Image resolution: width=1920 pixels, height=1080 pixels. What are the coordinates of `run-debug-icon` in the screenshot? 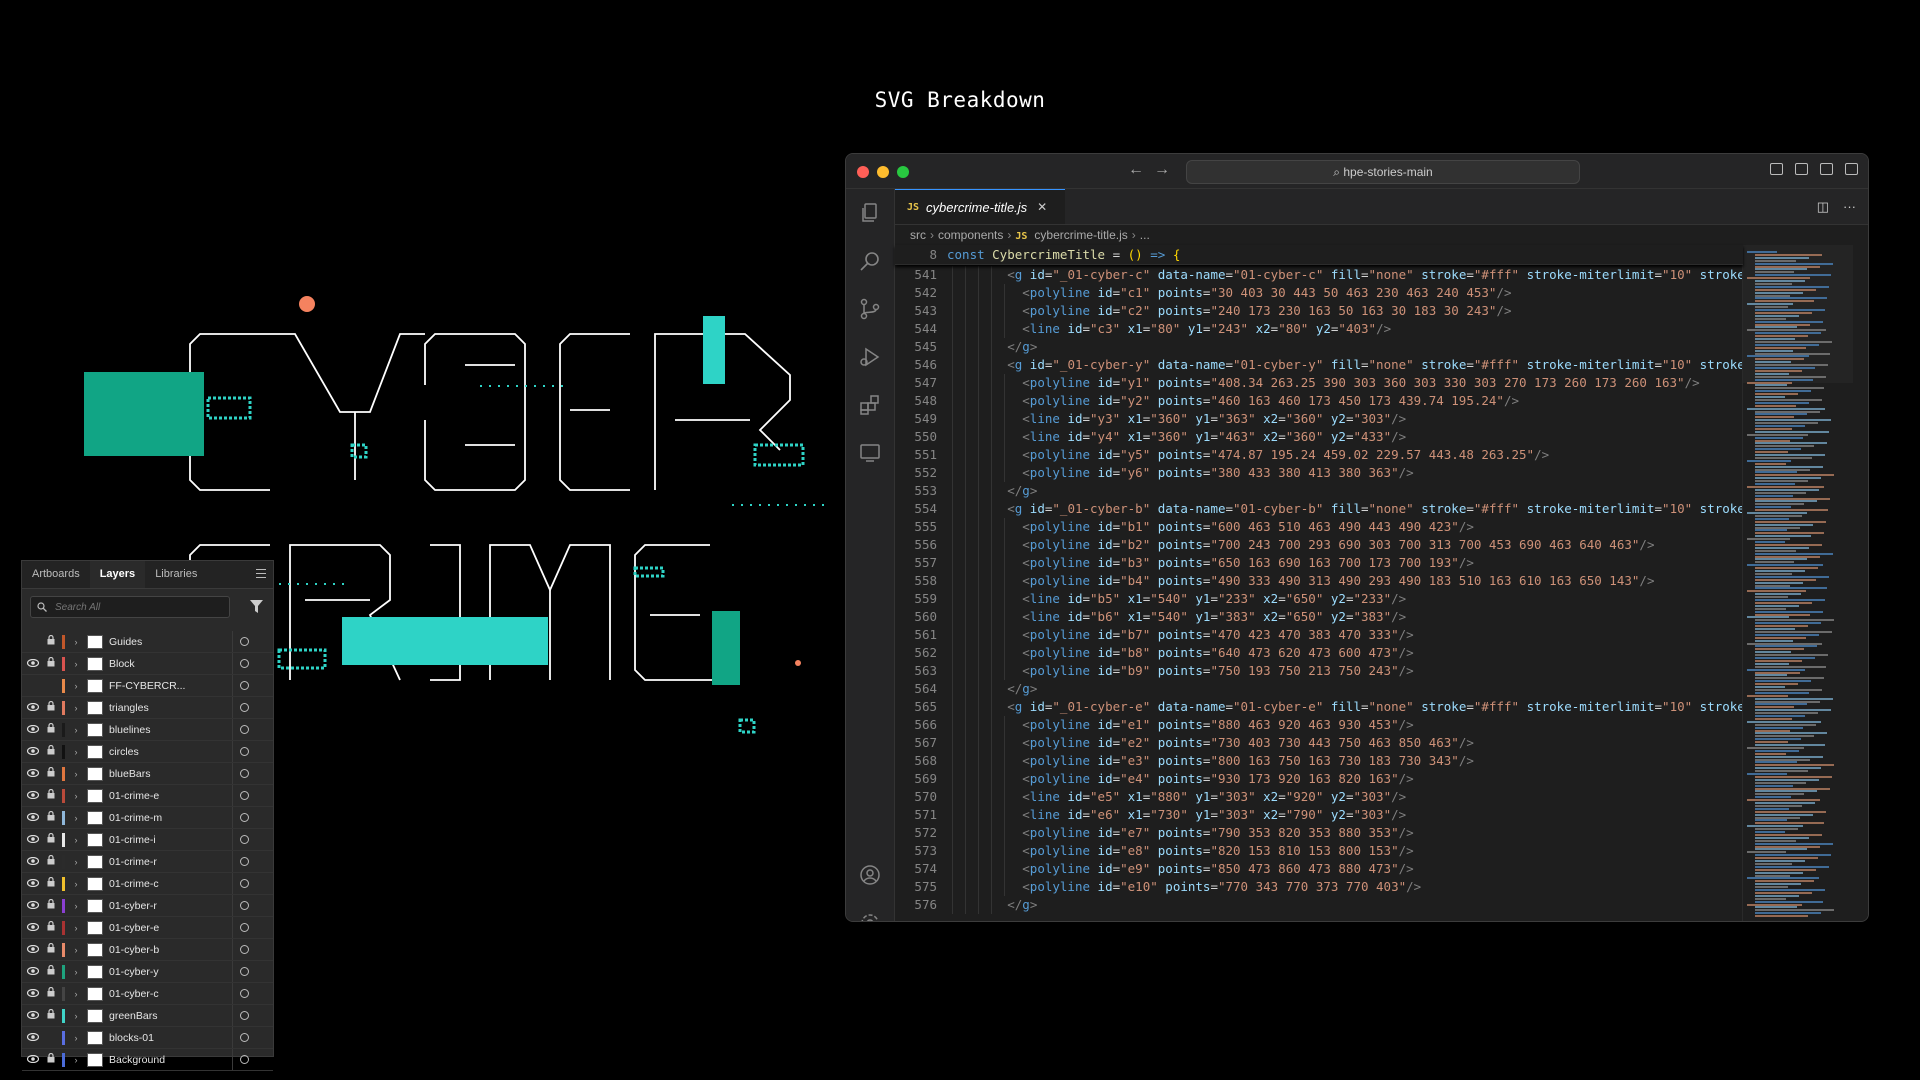 It's located at (870, 357).